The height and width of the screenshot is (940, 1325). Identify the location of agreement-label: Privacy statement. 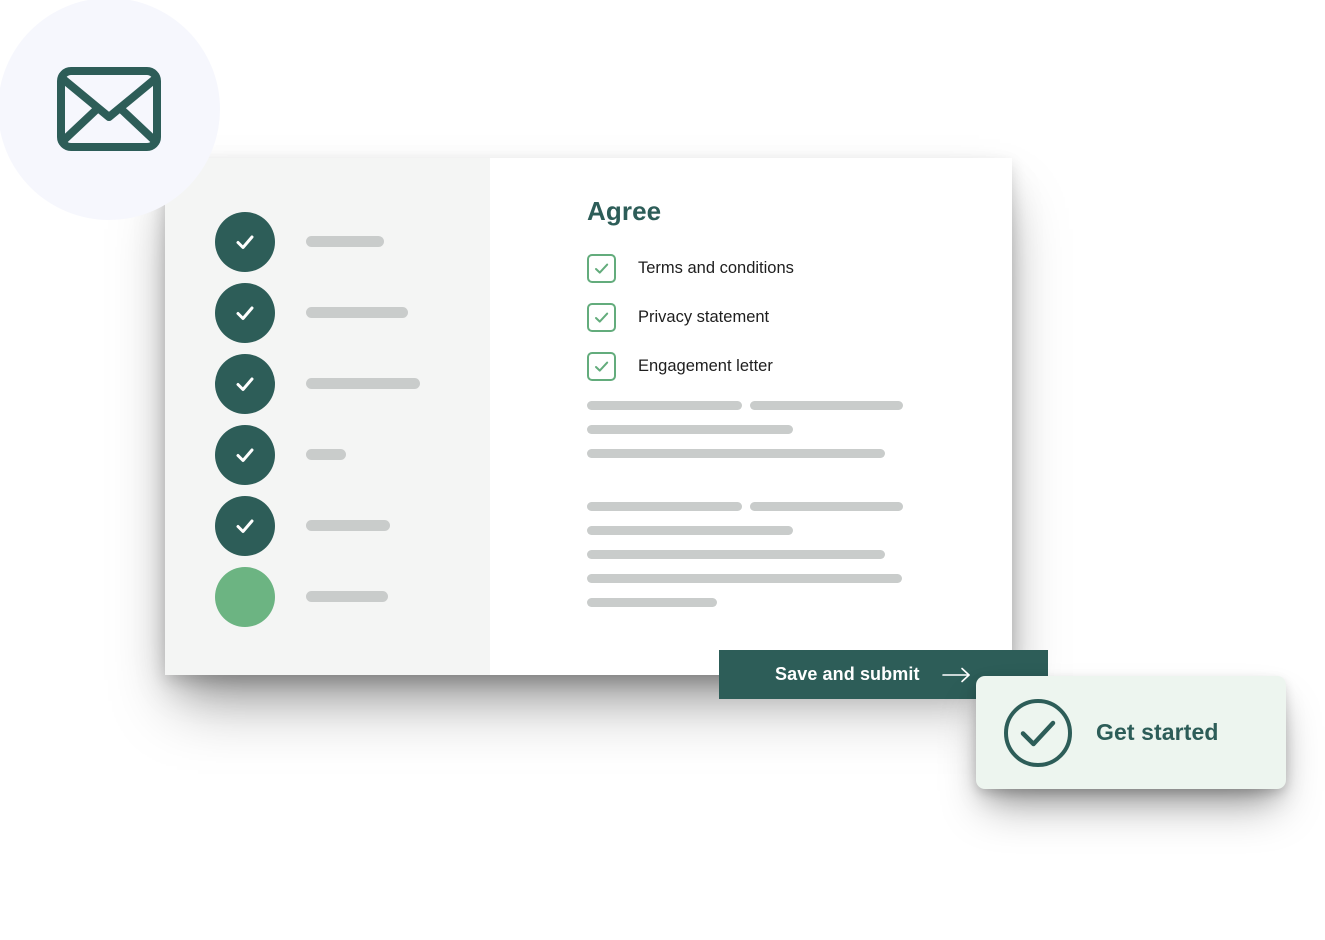
(704, 317).